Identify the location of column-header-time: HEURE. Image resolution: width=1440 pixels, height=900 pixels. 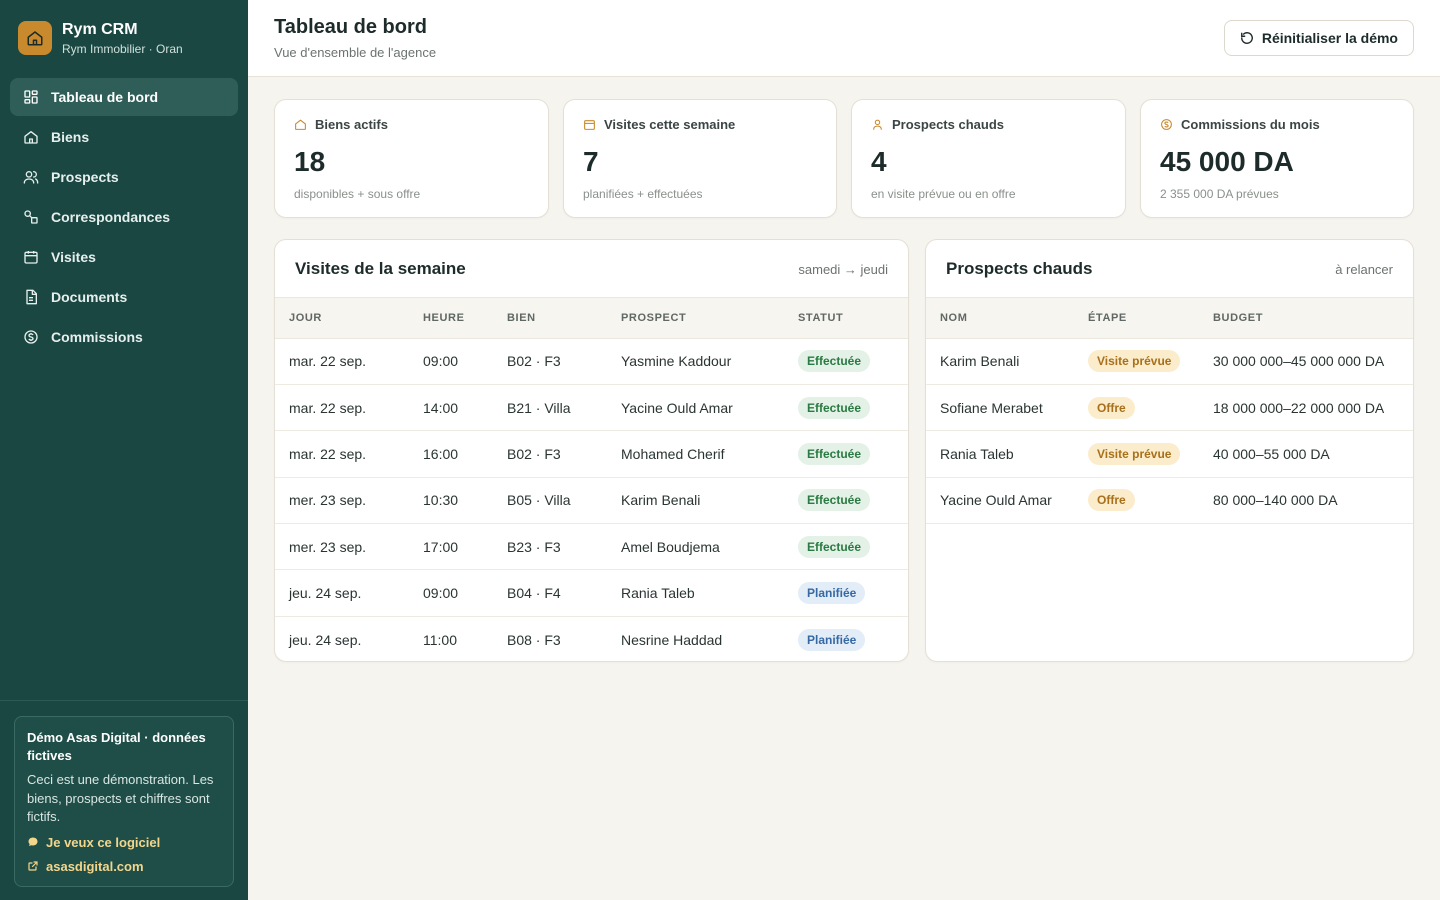
(451, 318).